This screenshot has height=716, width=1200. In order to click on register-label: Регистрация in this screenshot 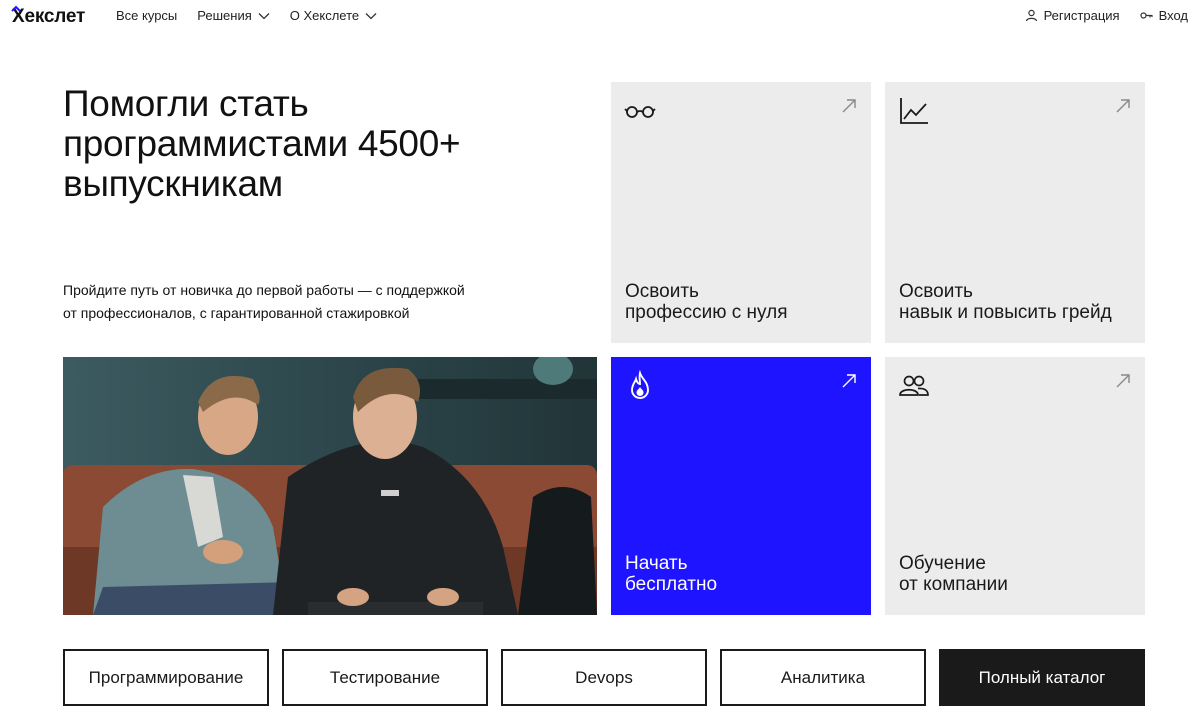, I will do `click(1081, 15)`.